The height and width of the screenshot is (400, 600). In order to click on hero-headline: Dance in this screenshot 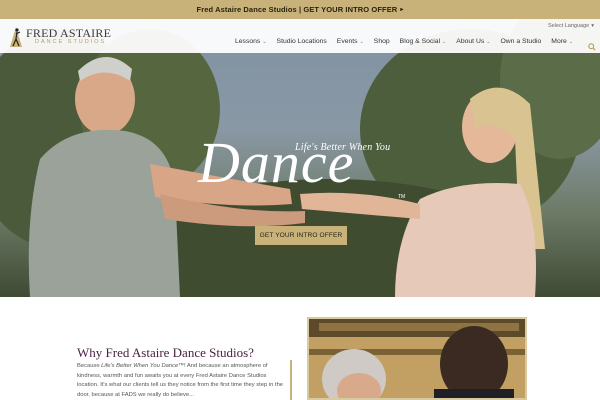, I will do `click(276, 162)`.